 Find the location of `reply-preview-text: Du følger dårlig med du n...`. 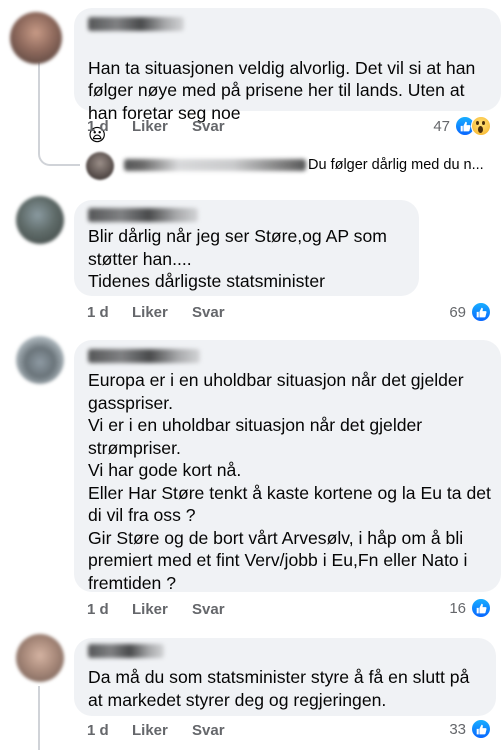

reply-preview-text: Du følger dårlig med du n... is located at coordinates (396, 165).